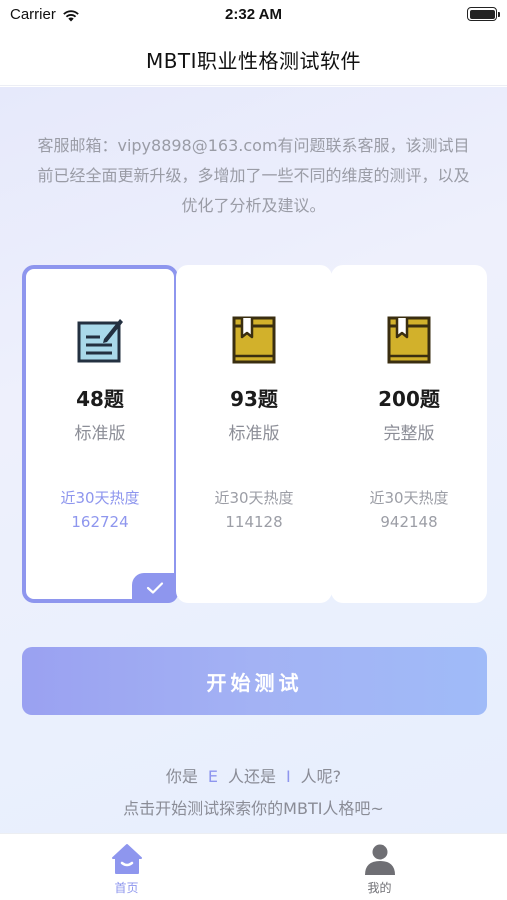 The height and width of the screenshot is (900, 507). Describe the element at coordinates (253, 808) in the screenshot. I see `explore-prompt: 点击开始测试探索你的MBTI人格吧~` at that location.